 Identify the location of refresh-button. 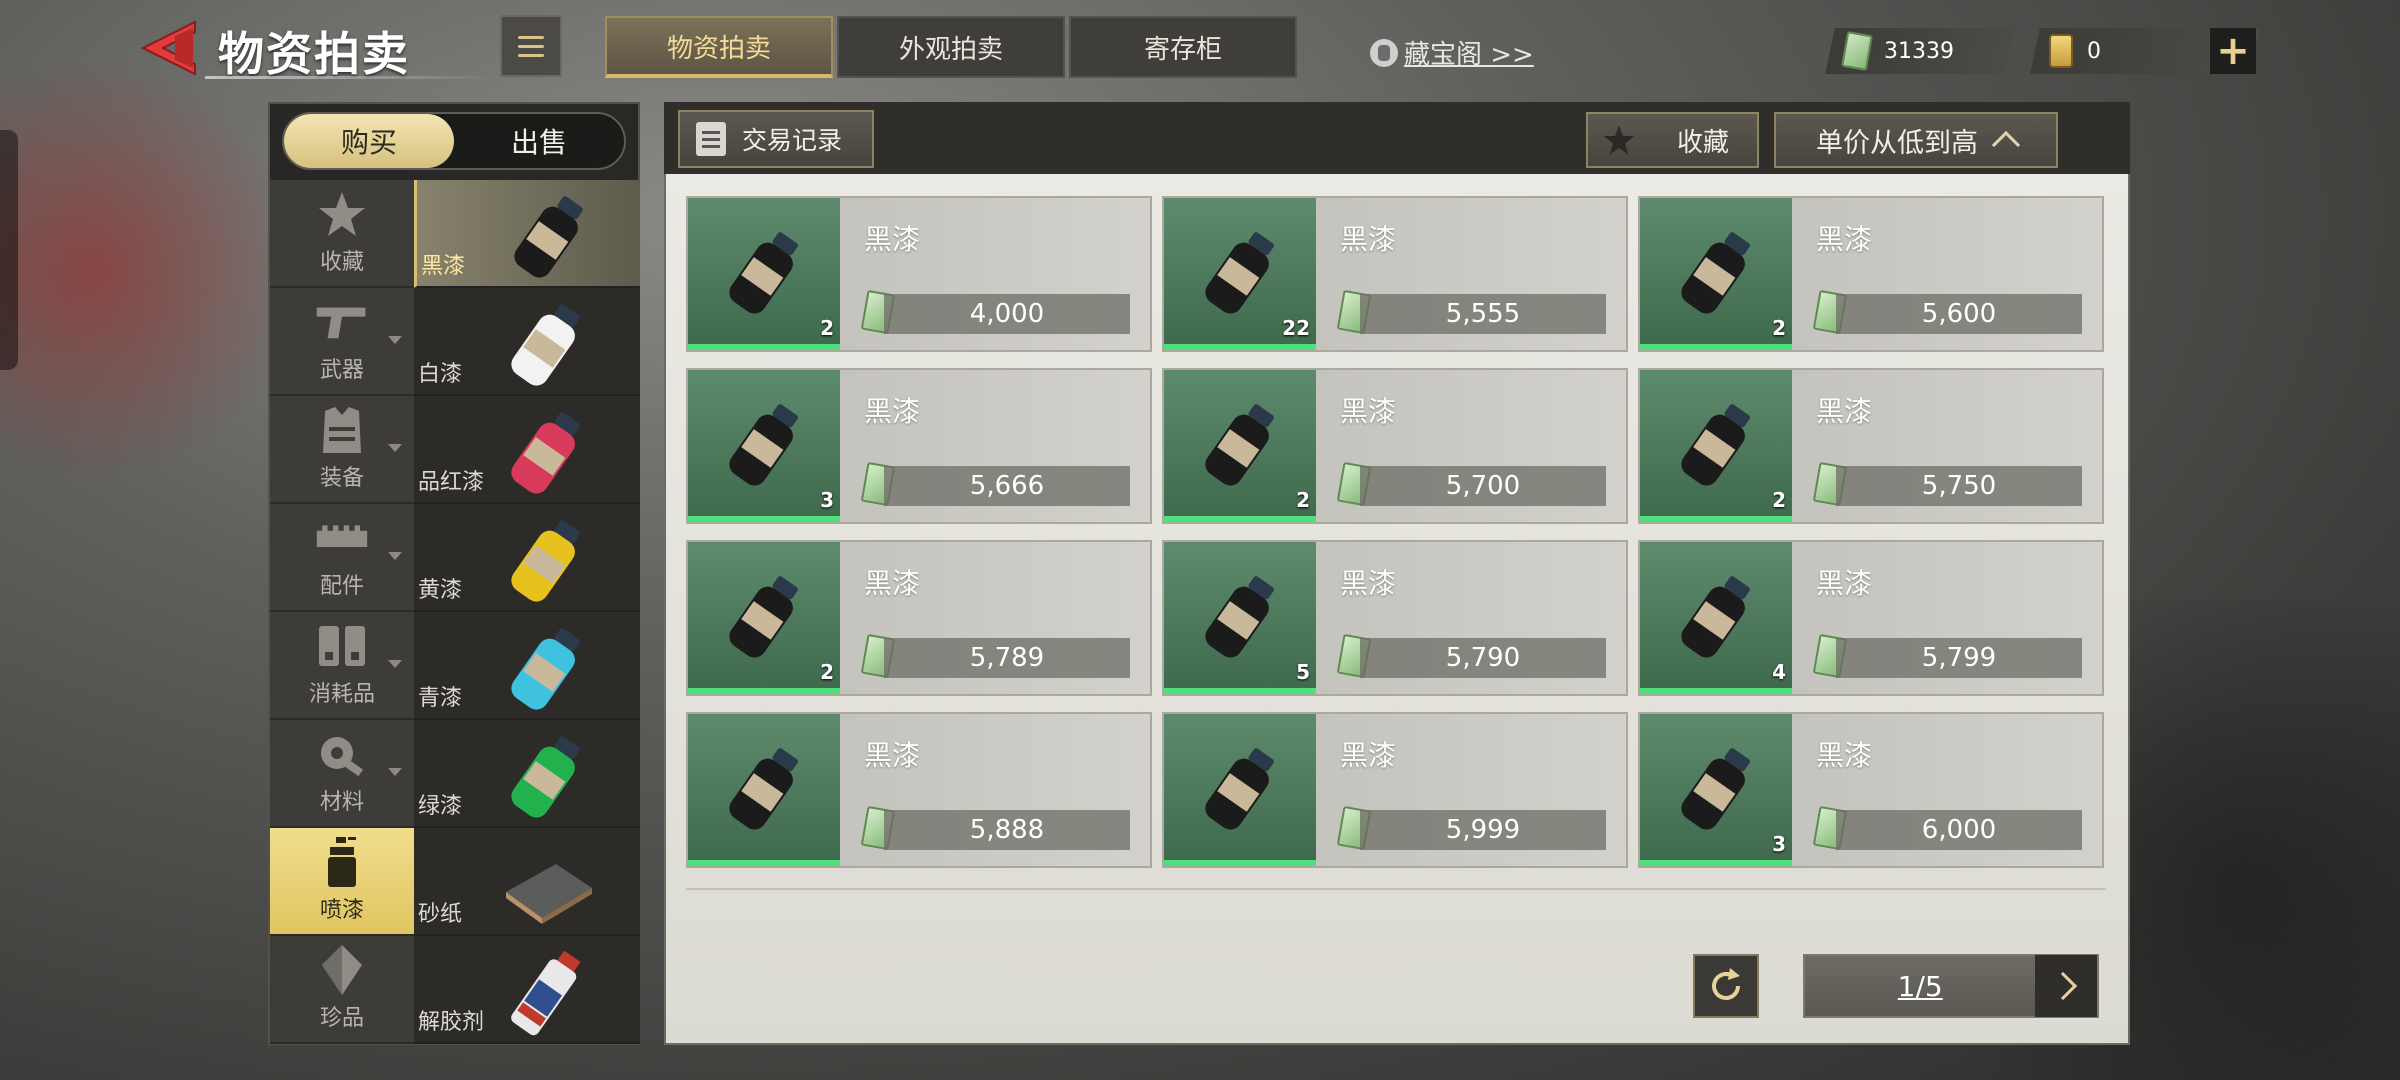
(1726, 986).